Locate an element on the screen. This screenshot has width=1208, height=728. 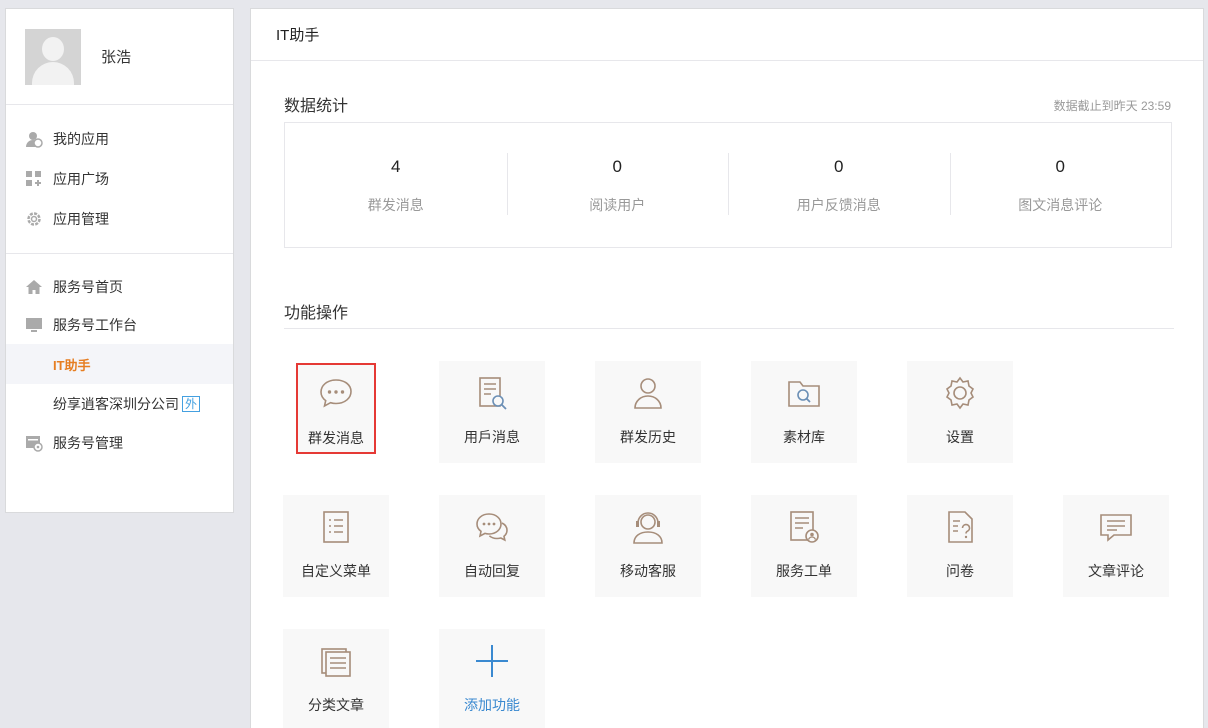
sidebar-item-label: 服务号首页 is located at coordinates (88, 287).